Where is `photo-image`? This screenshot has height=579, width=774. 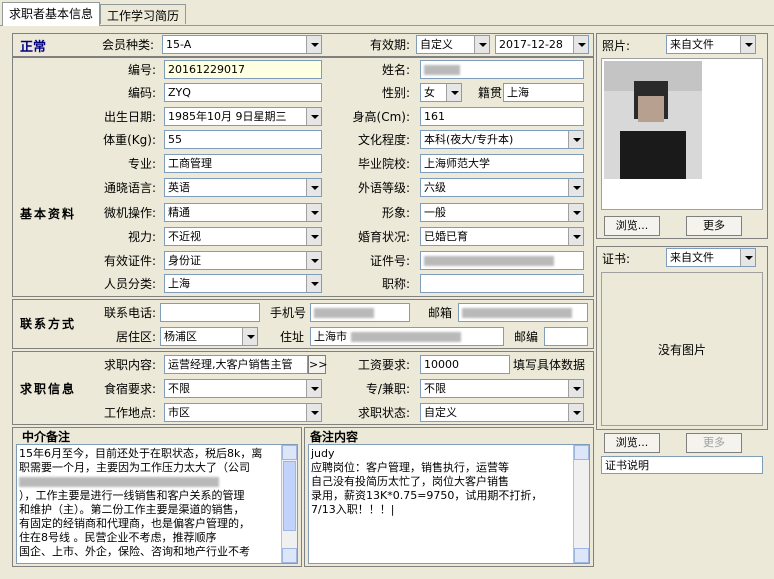
photo-image is located at coordinates (653, 120).